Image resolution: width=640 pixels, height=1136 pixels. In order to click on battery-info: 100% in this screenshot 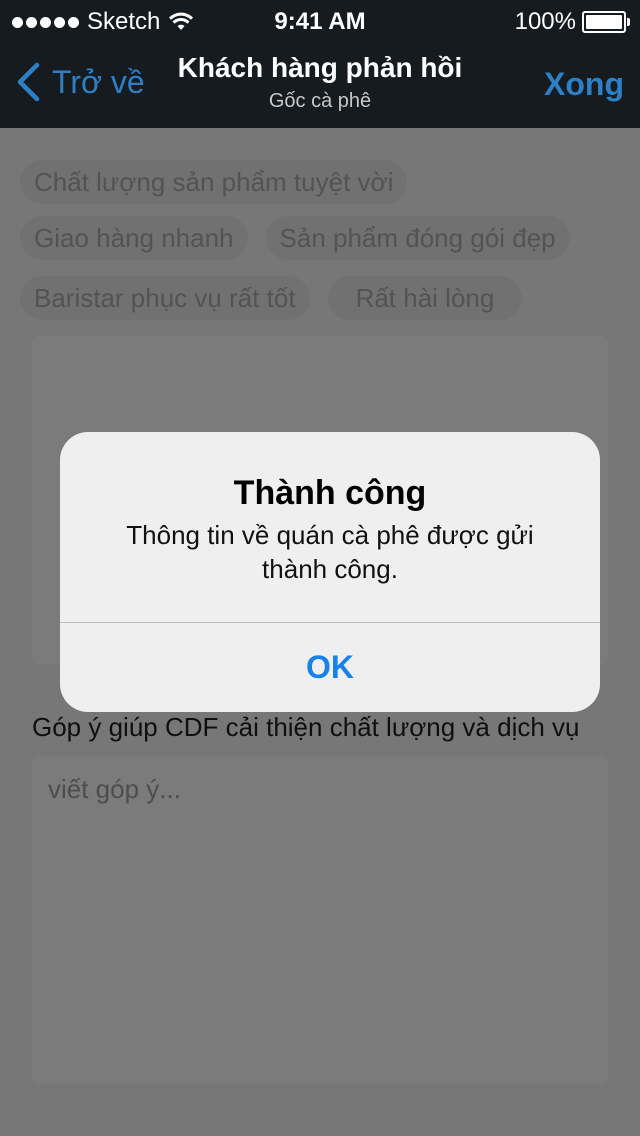, I will do `click(572, 22)`.